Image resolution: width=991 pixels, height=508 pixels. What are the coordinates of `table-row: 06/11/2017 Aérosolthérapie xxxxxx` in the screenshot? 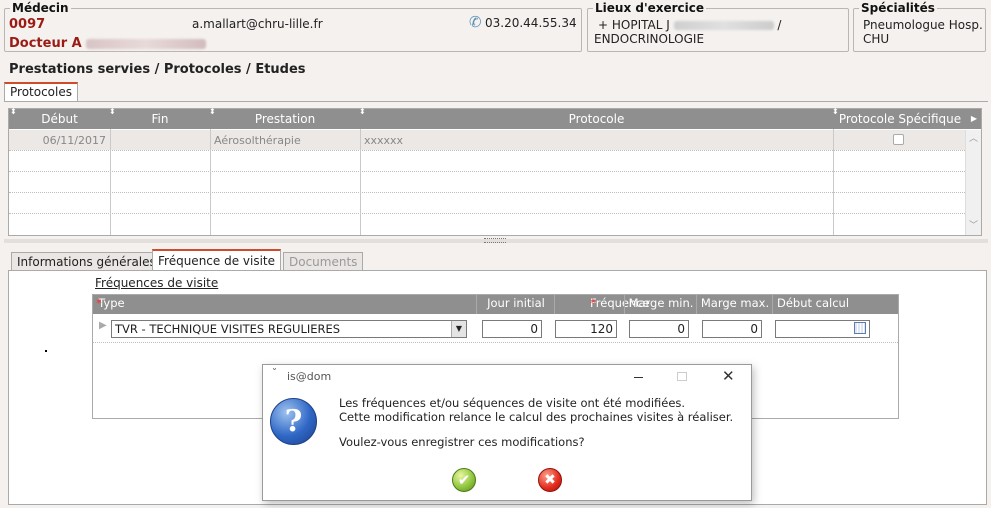 It's located at (487, 140).